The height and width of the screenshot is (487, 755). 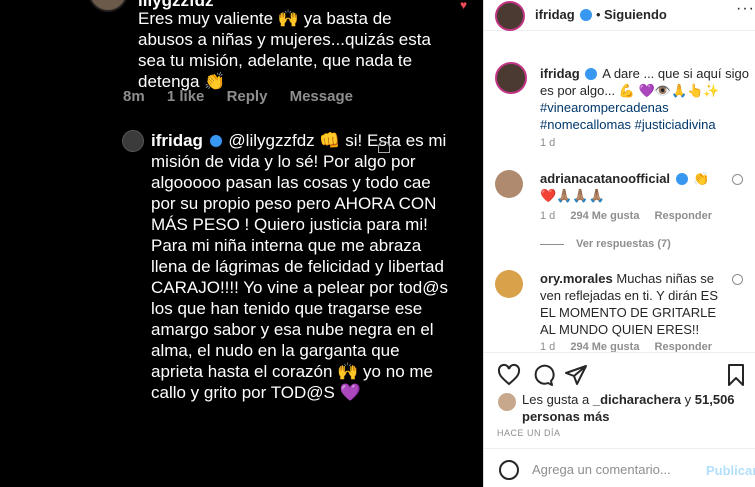 What do you see at coordinates (688, 399) in the screenshot?
I see `likes-middle: y` at bounding box center [688, 399].